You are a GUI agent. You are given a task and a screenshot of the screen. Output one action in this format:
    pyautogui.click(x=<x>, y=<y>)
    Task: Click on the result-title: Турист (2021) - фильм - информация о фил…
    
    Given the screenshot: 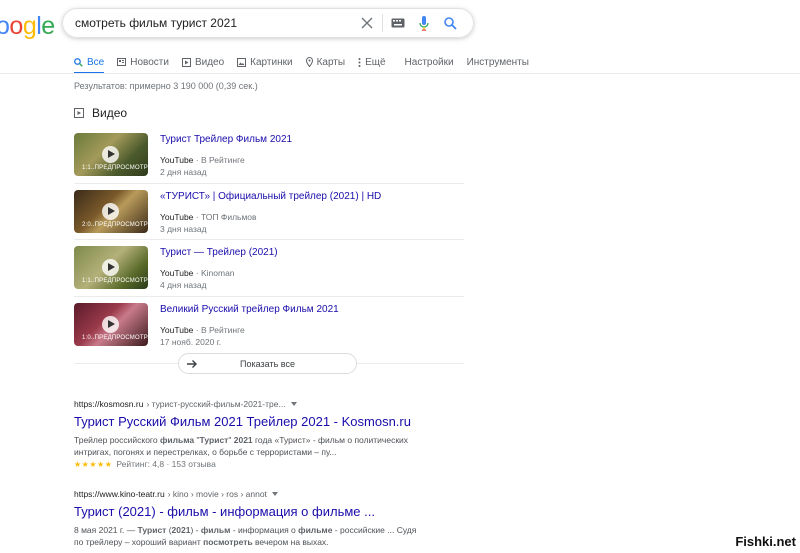 What is the action you would take?
    pyautogui.click(x=274, y=511)
    